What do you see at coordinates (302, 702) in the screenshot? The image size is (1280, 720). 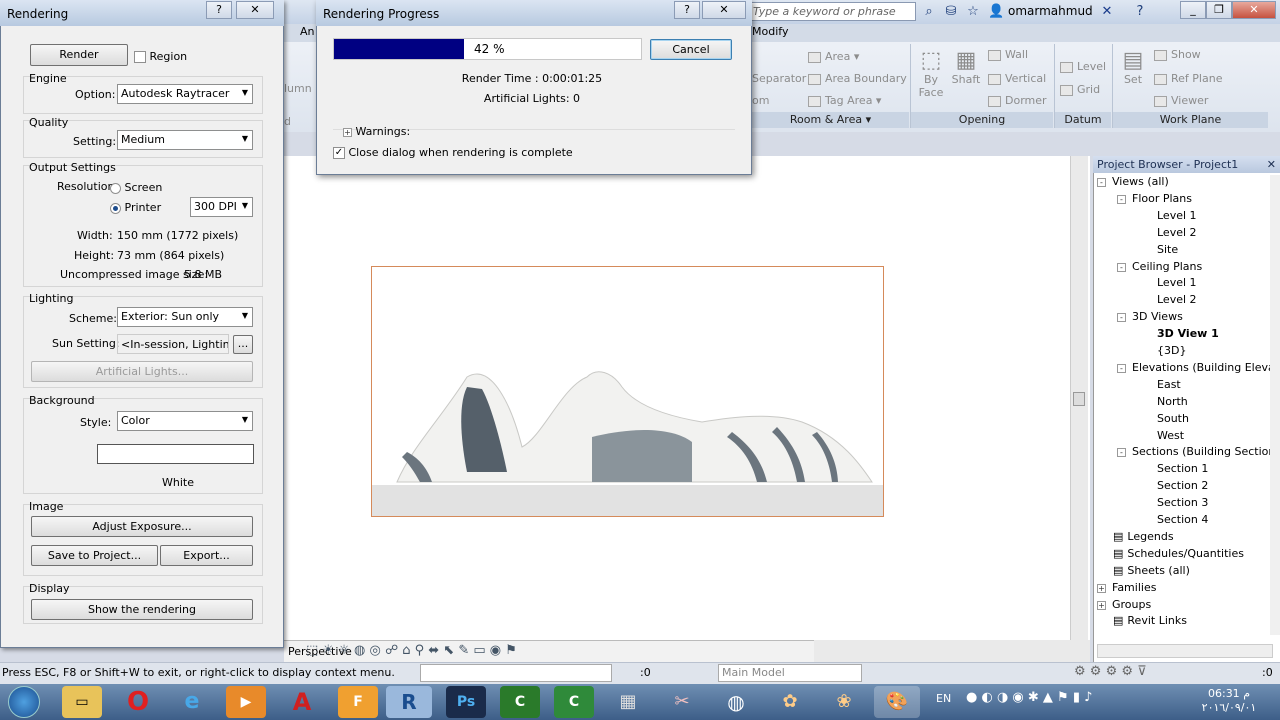 I see `autocad-icon: A` at bounding box center [302, 702].